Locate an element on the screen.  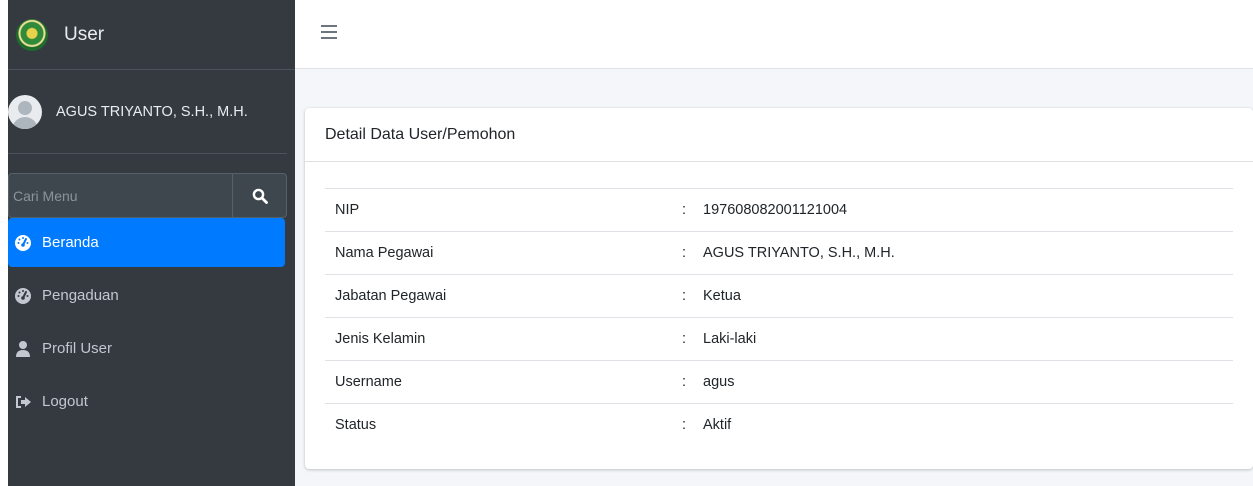
field-label: Status is located at coordinates (500, 424).